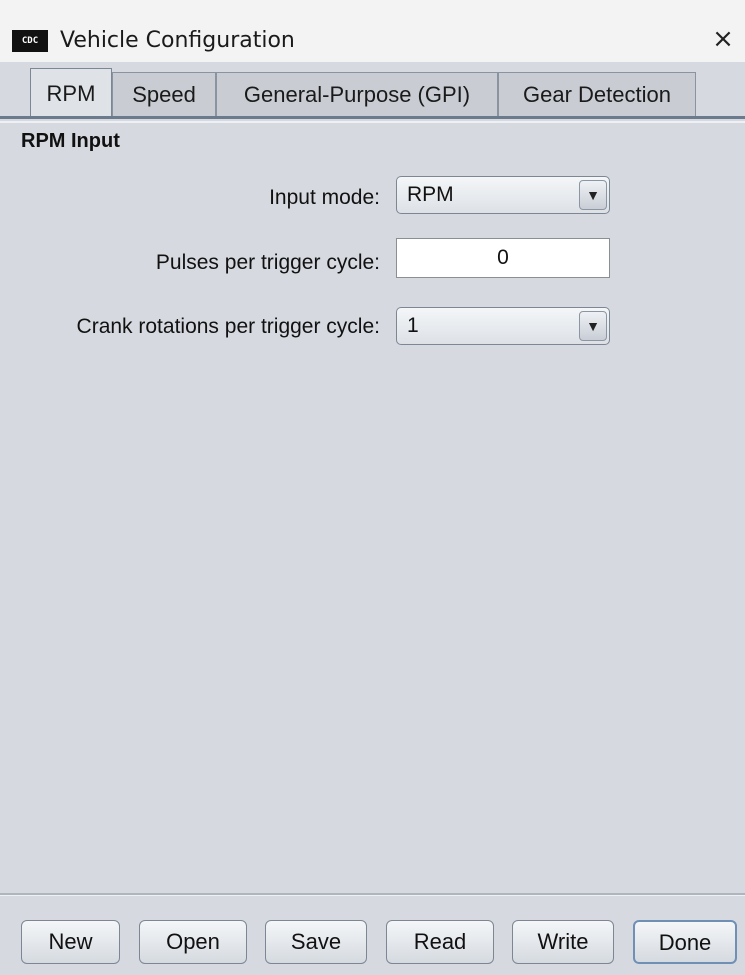 The width and height of the screenshot is (745, 975). What do you see at coordinates (71, 93) in the screenshot?
I see `tab-rpm: RPM` at bounding box center [71, 93].